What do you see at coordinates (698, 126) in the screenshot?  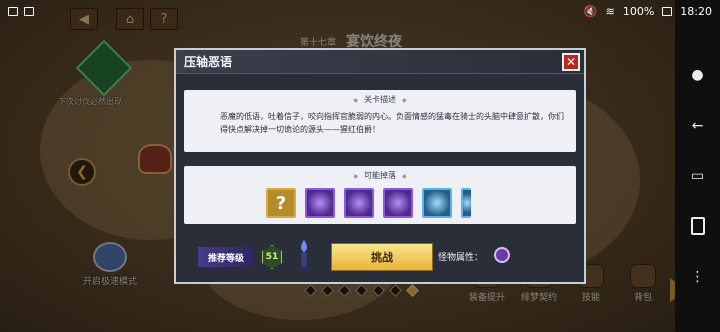 I see `nav-back-icon: ←` at bounding box center [698, 126].